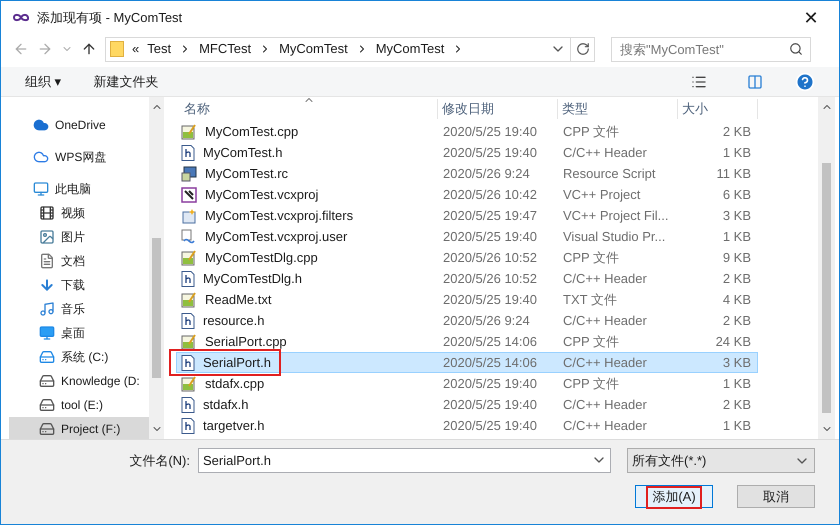 This screenshot has width=840, height=525. I want to click on nav-item: 系统 (C:), so click(79, 357).